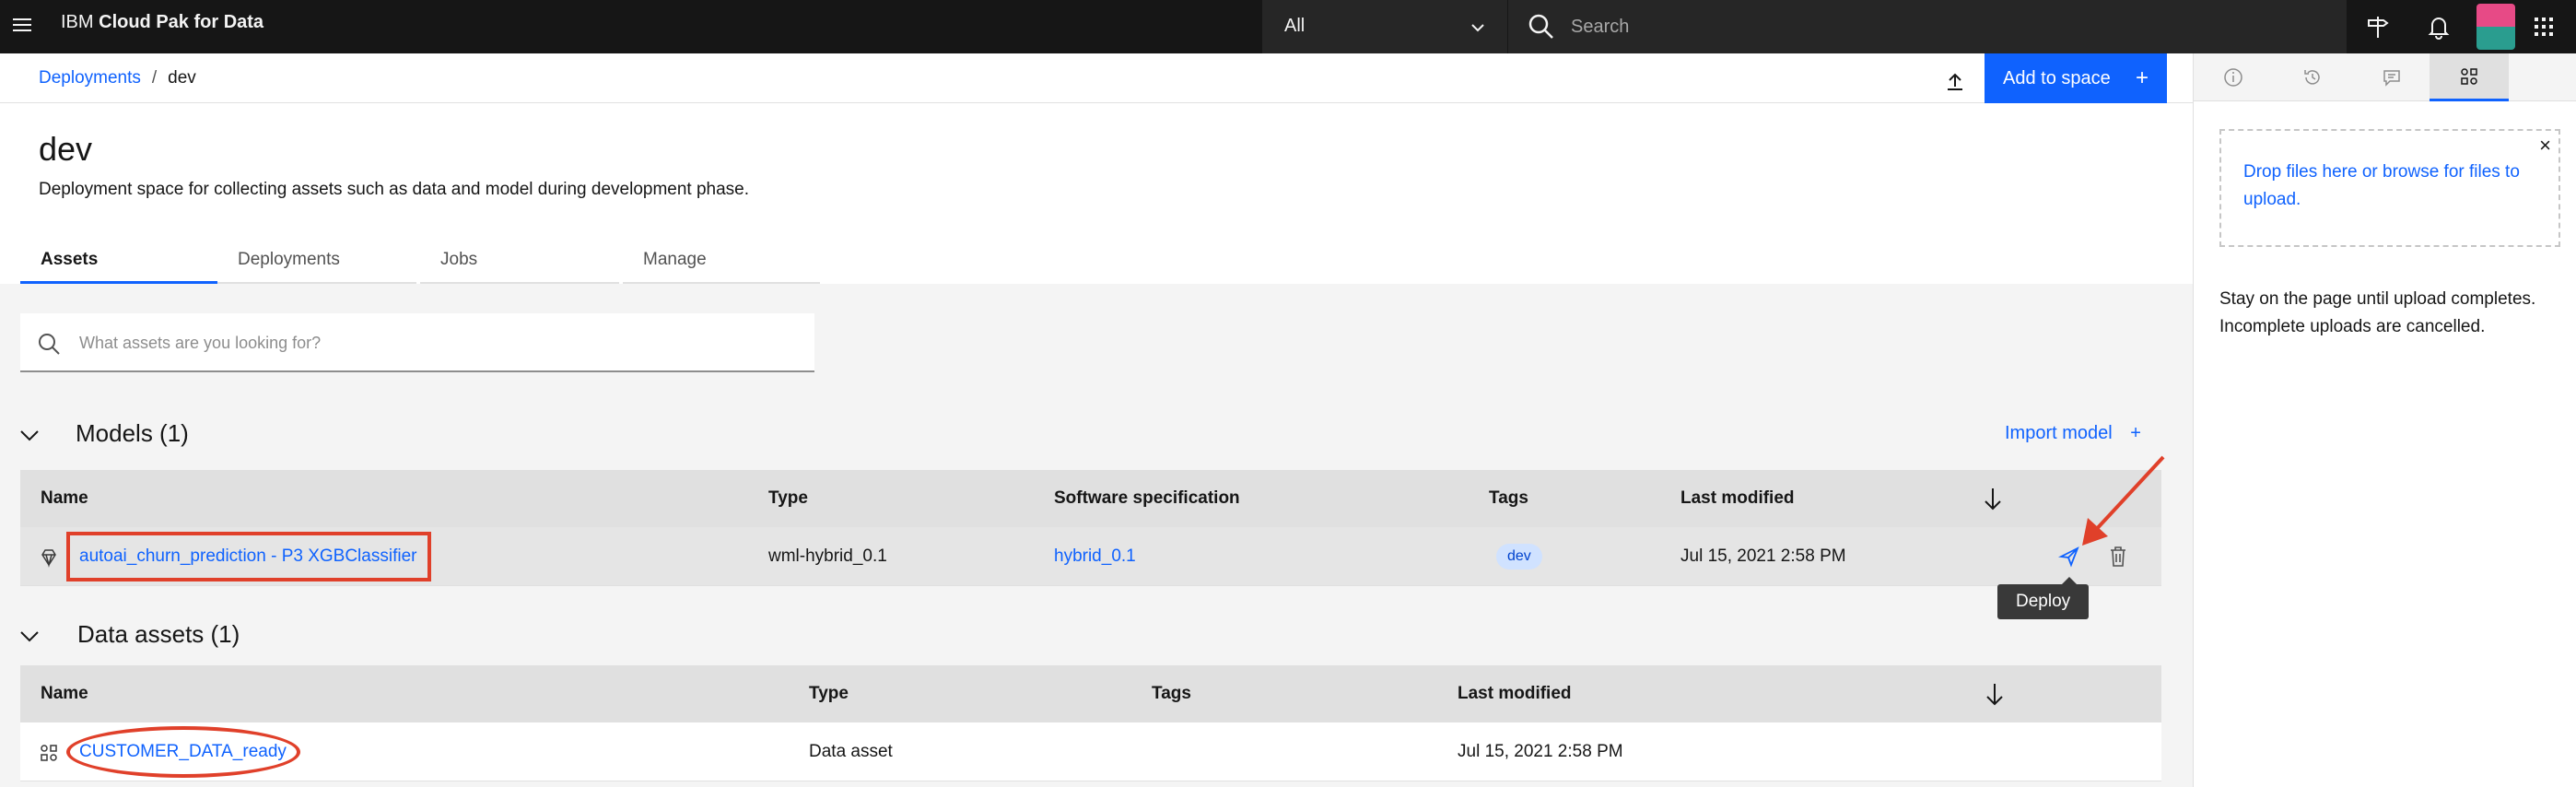 The width and height of the screenshot is (2576, 787). I want to click on info-icon, so click(2233, 77).